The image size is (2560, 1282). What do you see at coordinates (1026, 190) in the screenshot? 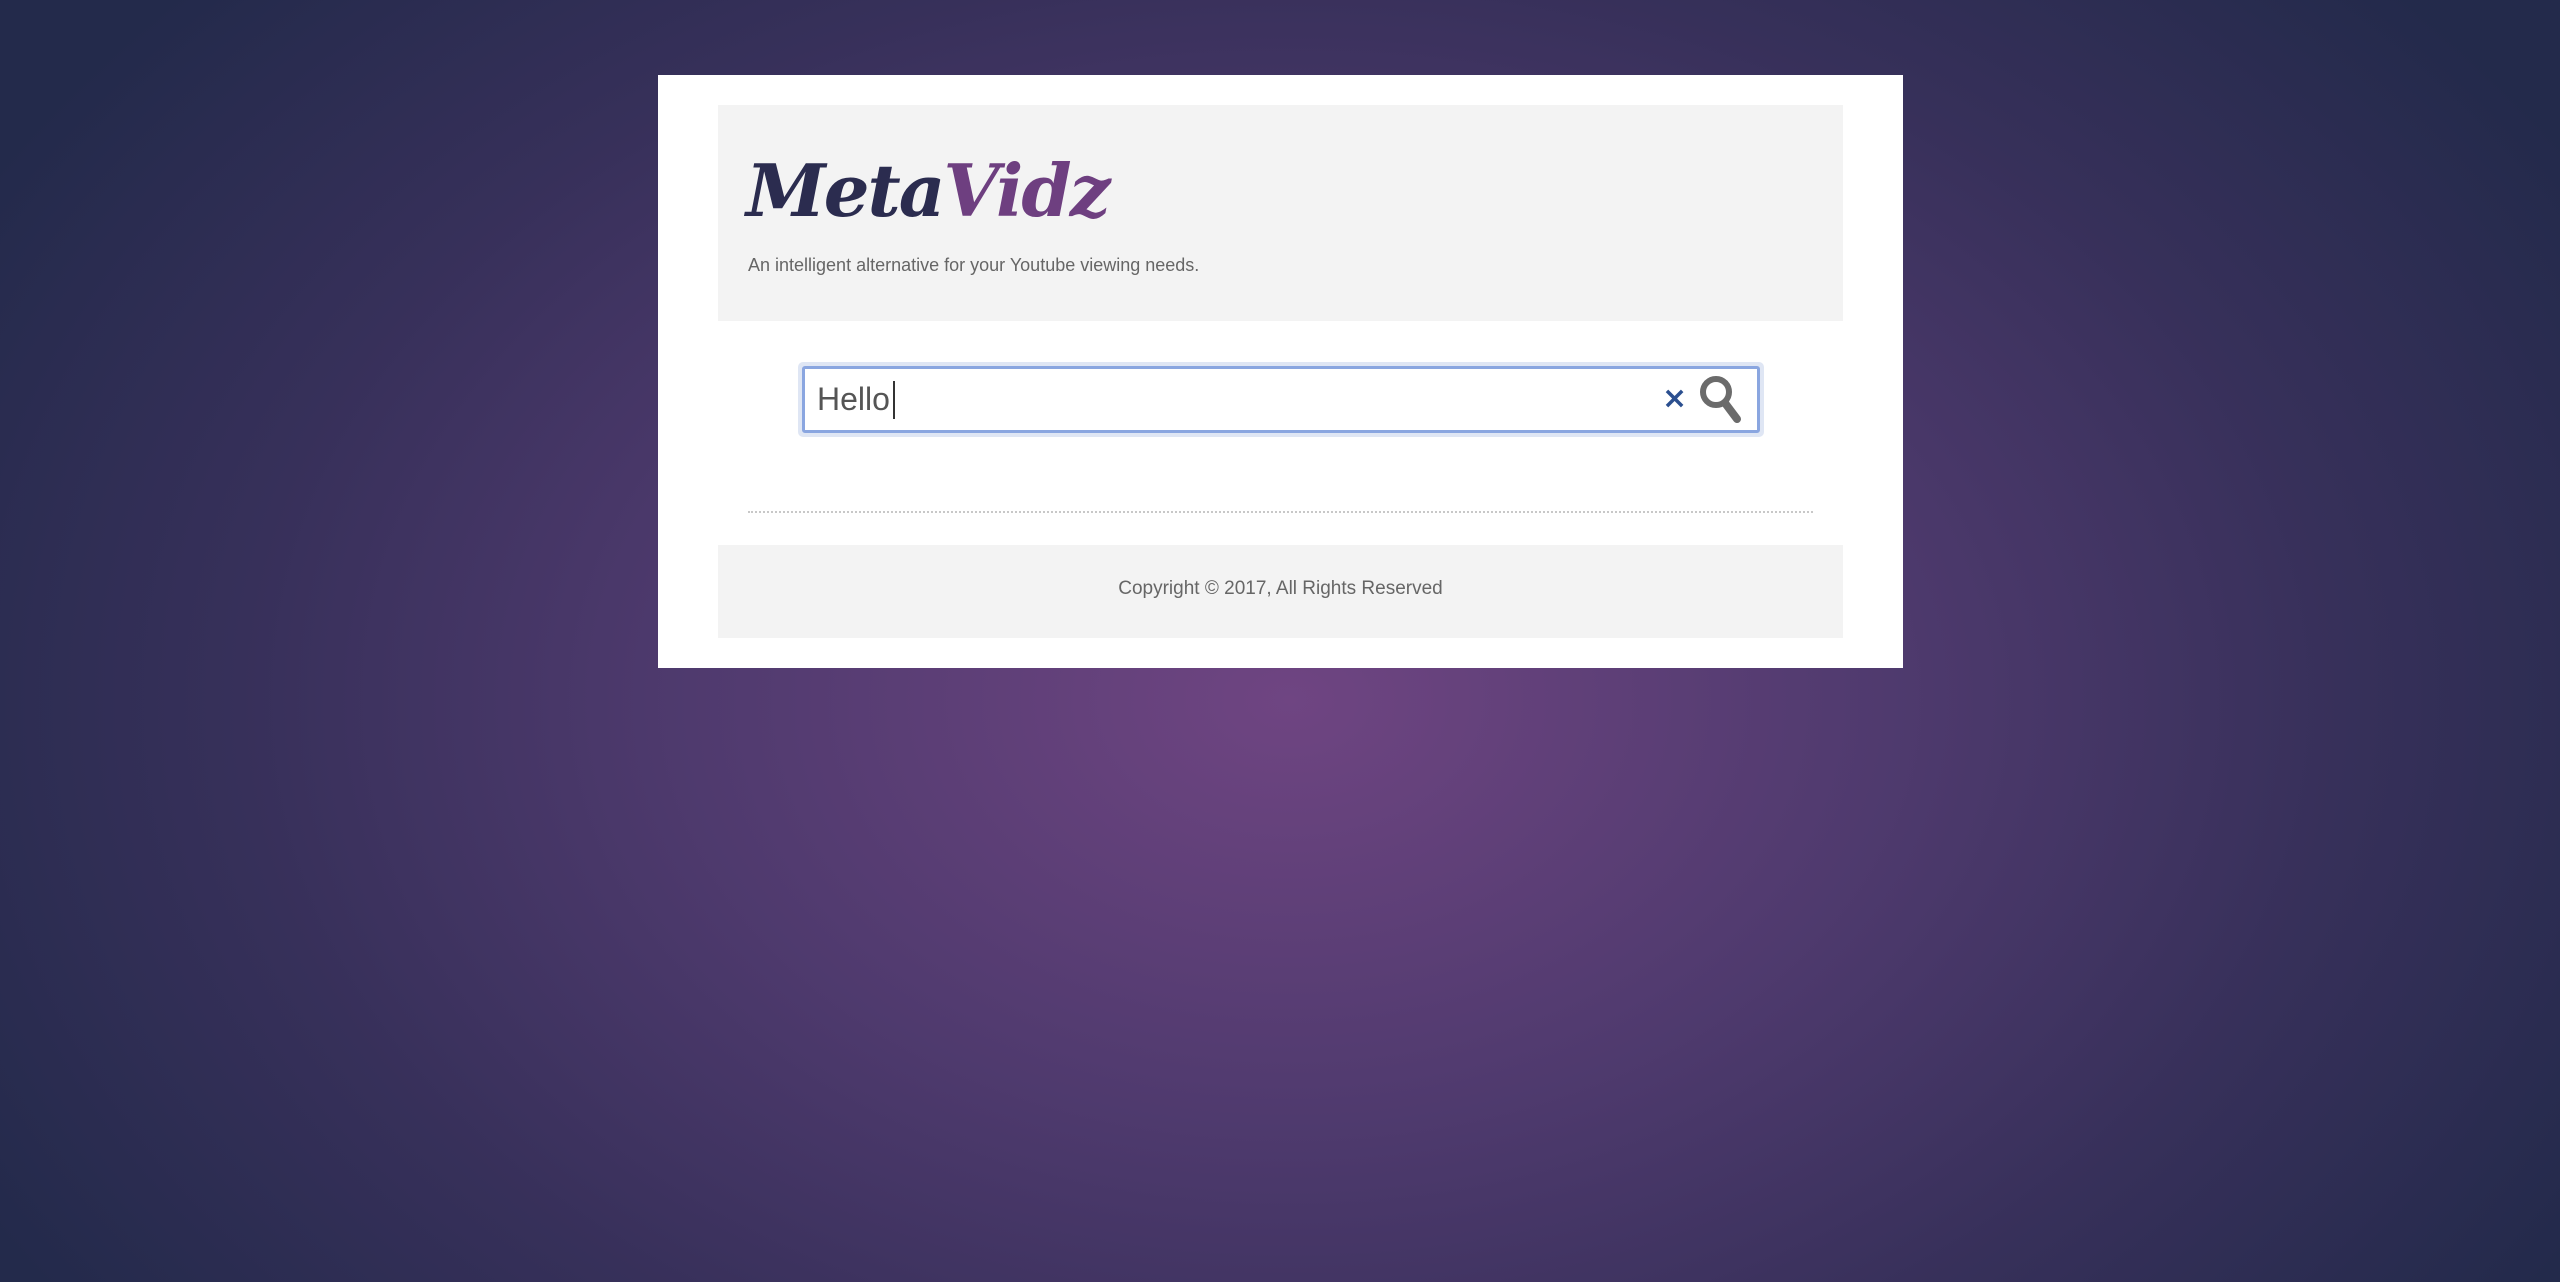
I see `logo-vidz: Vidz` at bounding box center [1026, 190].